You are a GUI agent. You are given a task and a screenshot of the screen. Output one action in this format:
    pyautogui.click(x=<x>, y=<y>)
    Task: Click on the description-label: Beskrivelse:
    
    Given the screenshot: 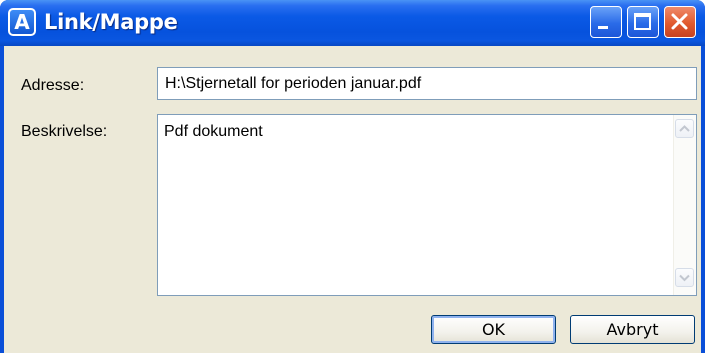 What is the action you would take?
    pyautogui.click(x=64, y=131)
    